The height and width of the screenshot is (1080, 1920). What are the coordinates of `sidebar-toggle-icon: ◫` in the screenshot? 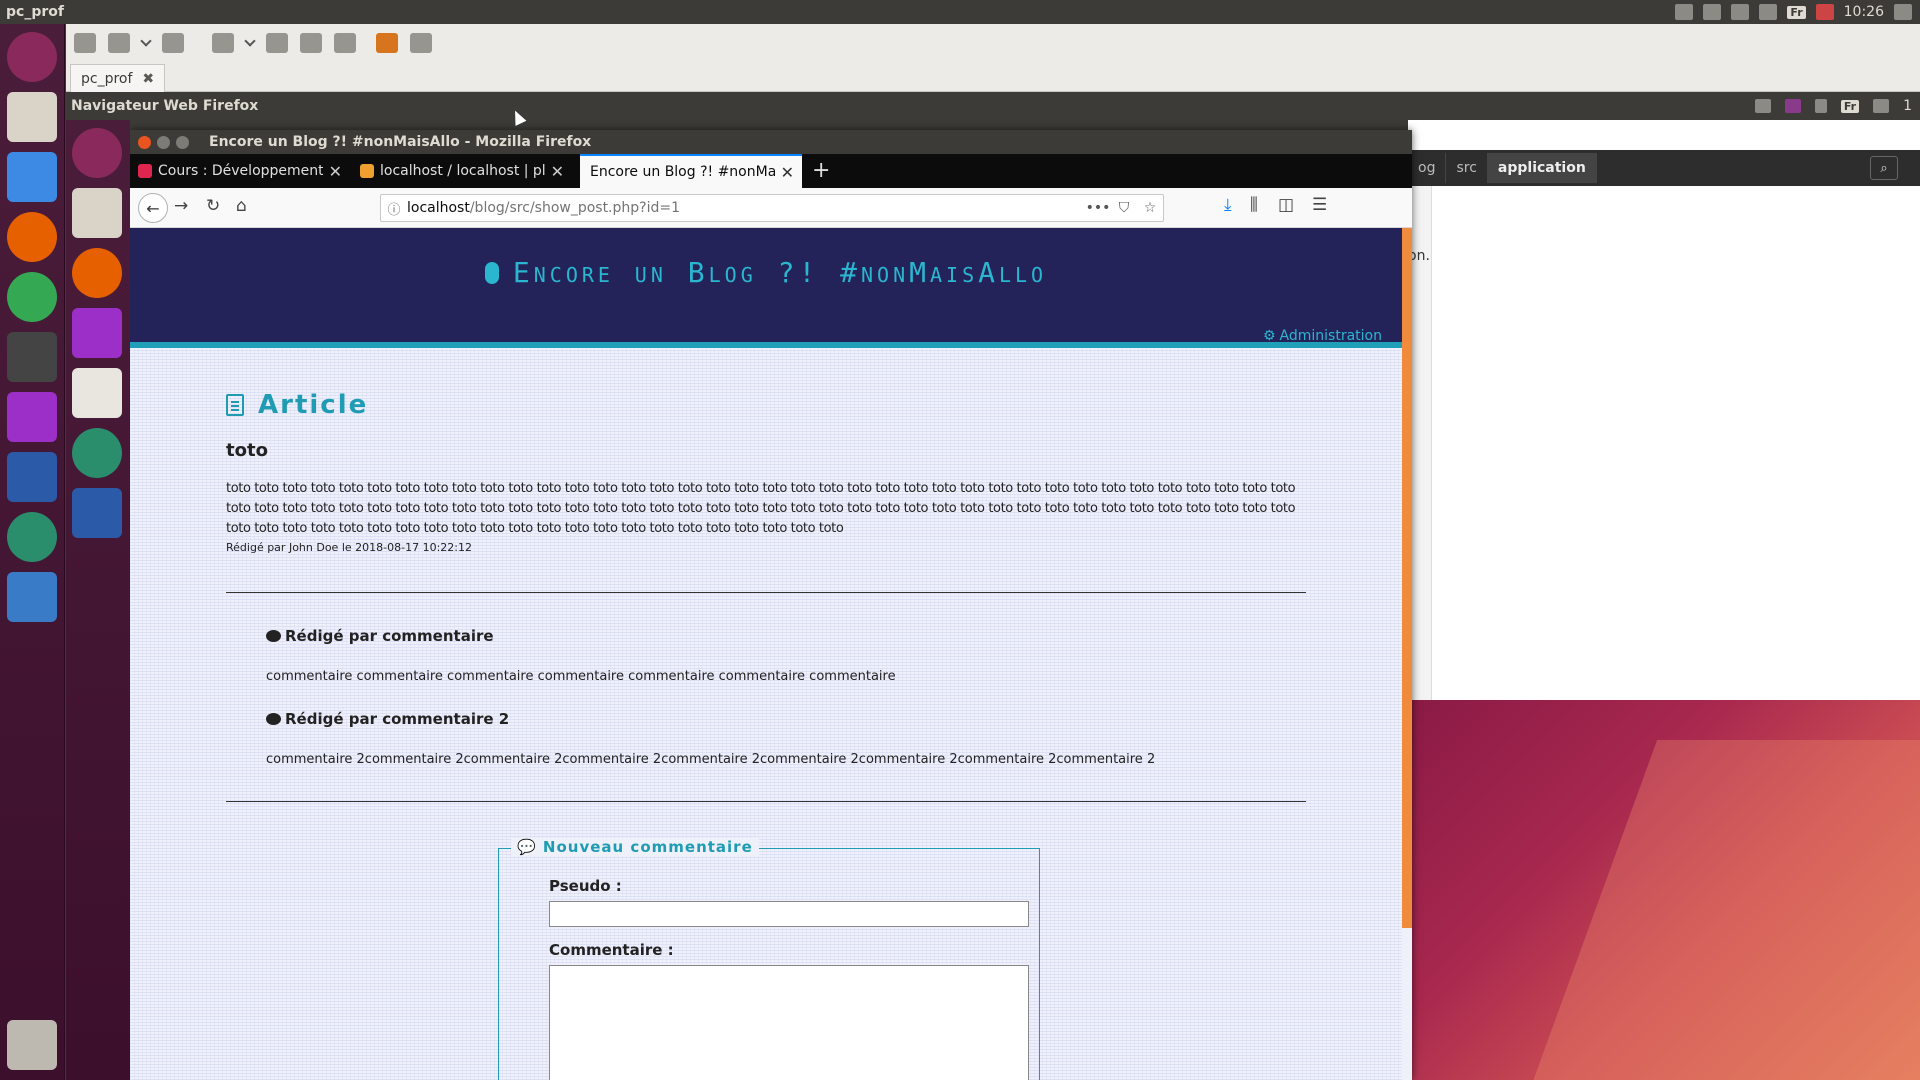 It's located at (1286, 205).